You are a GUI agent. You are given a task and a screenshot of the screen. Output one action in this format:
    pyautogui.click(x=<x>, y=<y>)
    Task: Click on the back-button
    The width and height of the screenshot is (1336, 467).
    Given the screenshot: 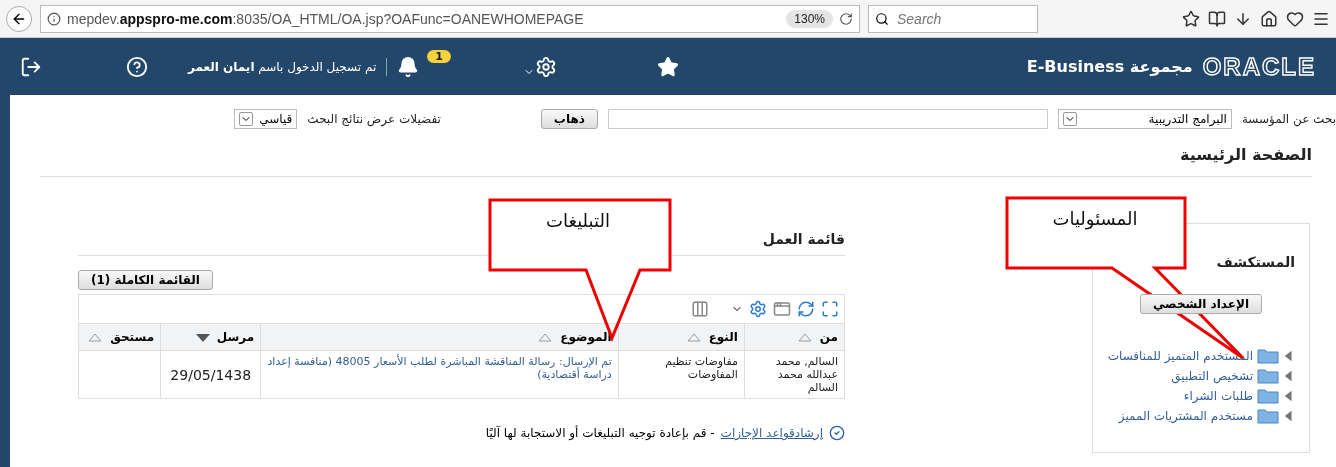 What is the action you would take?
    pyautogui.click(x=19, y=18)
    